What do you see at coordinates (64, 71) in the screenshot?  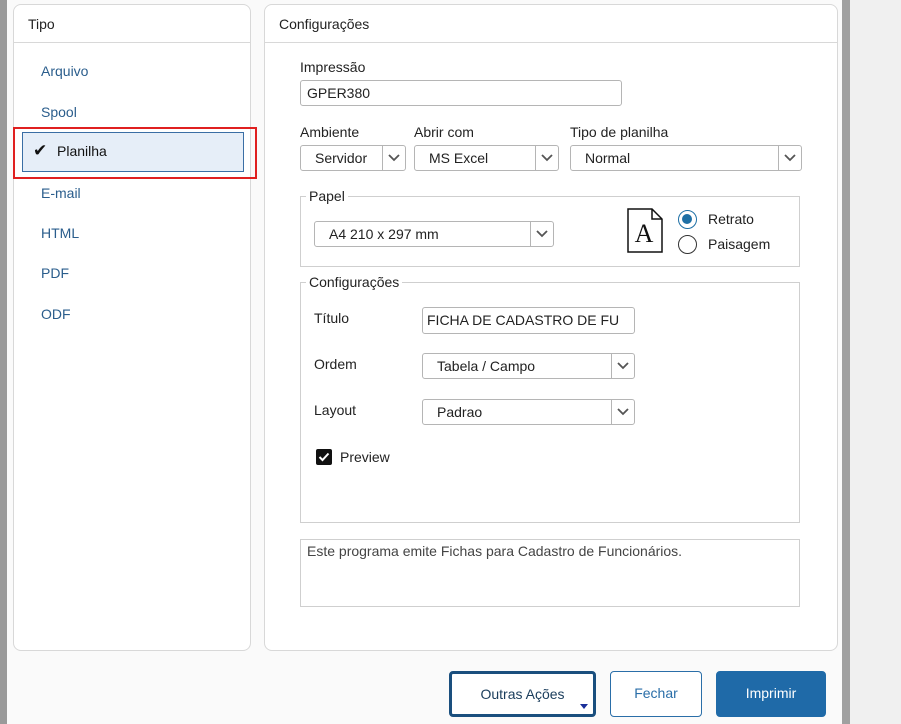 I see `tipo-item-arquivo: Arquivo` at bounding box center [64, 71].